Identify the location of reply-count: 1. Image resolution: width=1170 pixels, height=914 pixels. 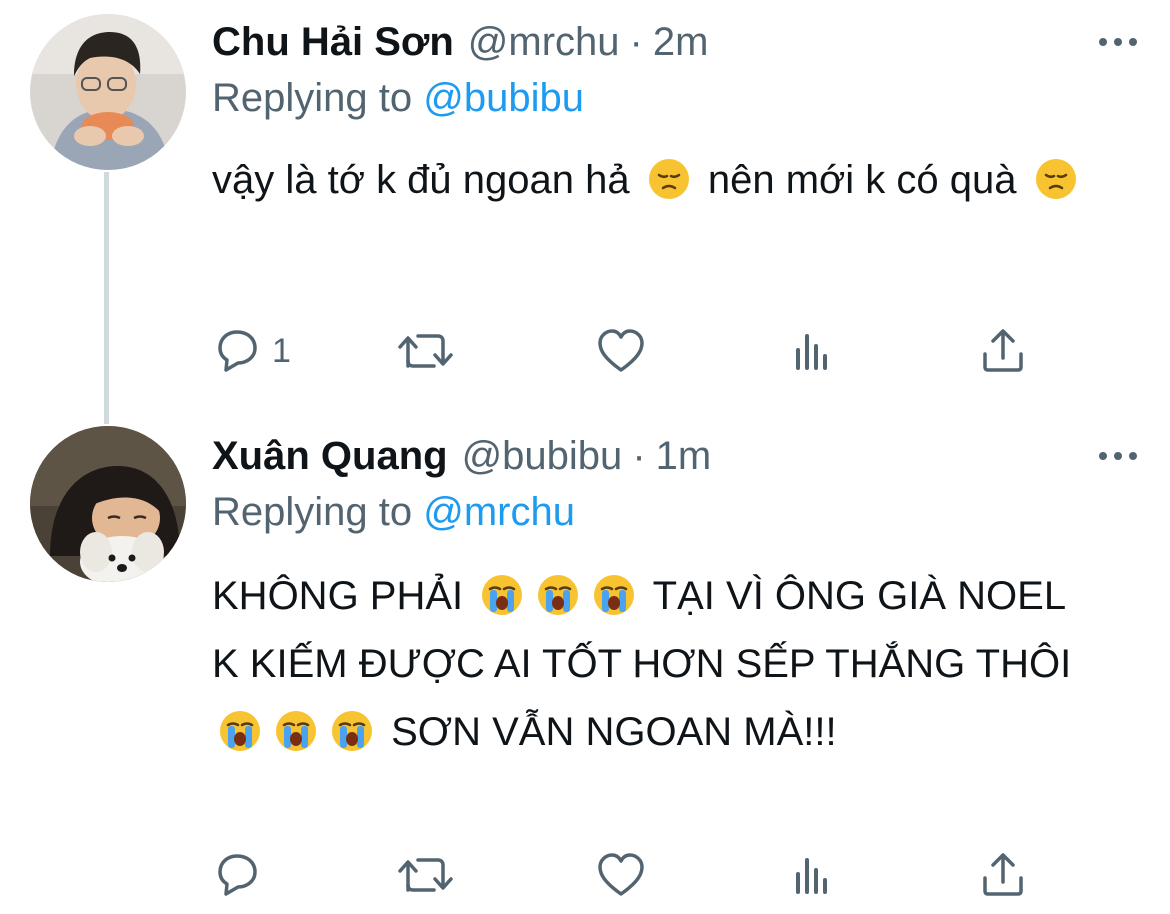
(281, 350).